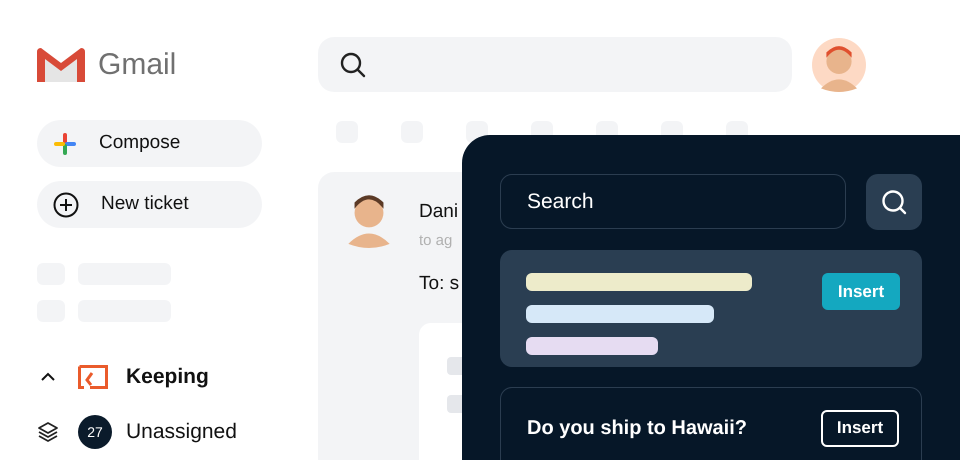 This screenshot has height=460, width=960. I want to click on to-line: To: s, so click(439, 283).